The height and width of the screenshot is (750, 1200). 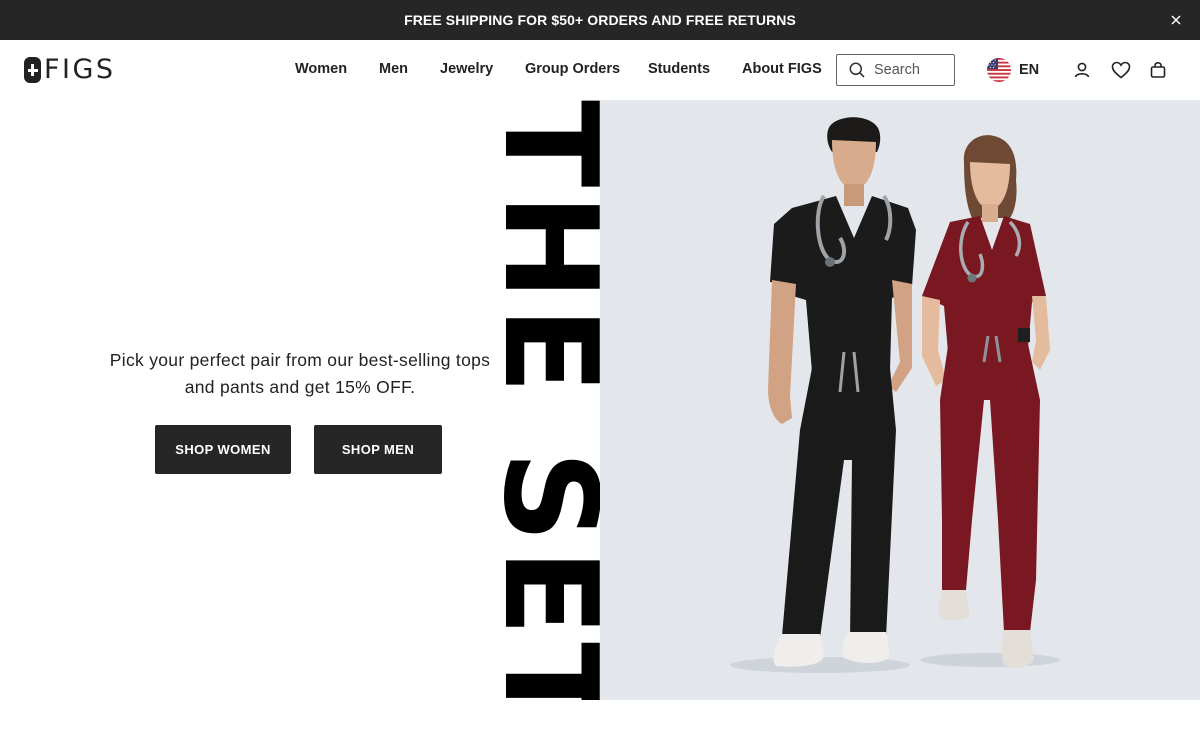 I want to click on nav-men: Men, so click(x=393, y=69).